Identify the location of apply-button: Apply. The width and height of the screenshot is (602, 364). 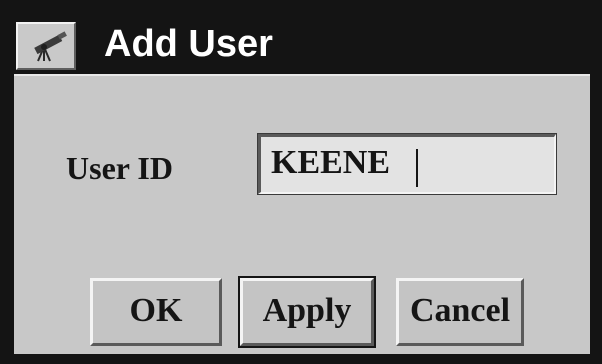
(307, 312).